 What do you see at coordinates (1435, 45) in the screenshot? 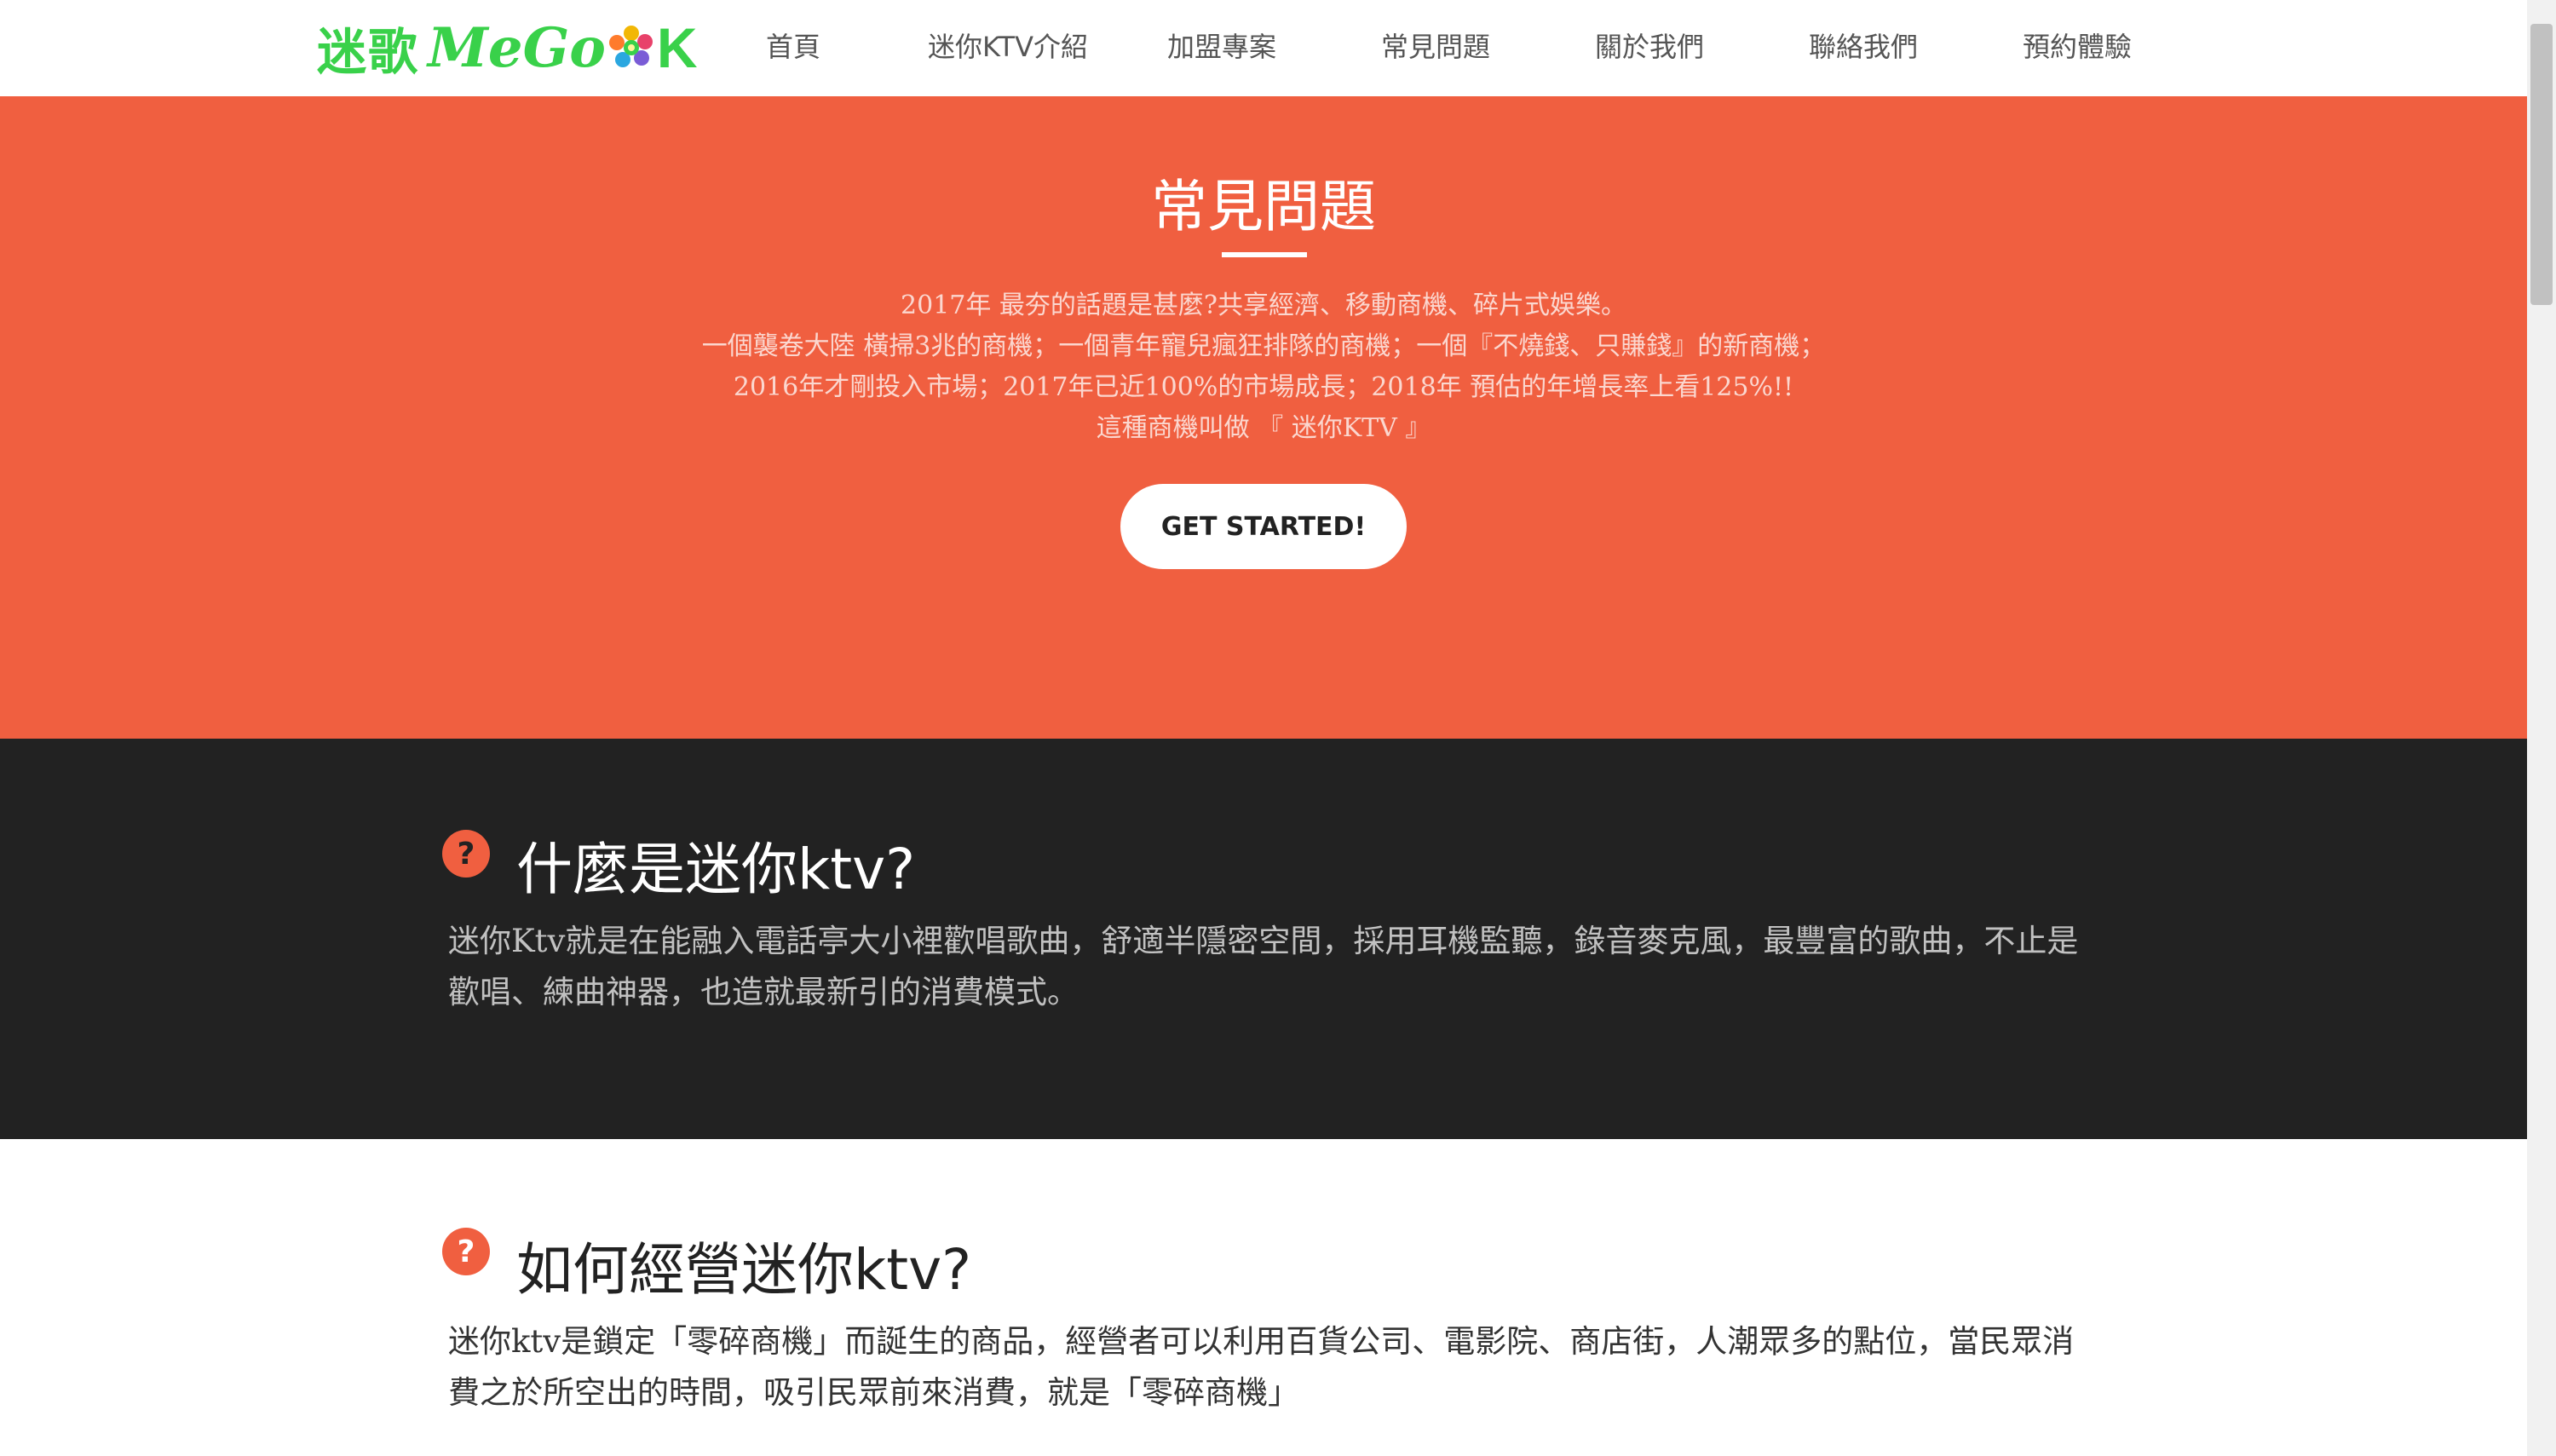
I see `nav-link-faq: 常見問題` at bounding box center [1435, 45].